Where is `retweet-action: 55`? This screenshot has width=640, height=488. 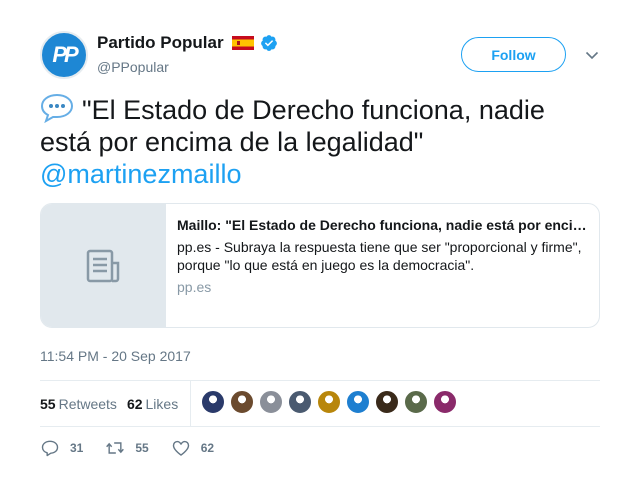
retweet-action: 55 is located at coordinates (127, 448).